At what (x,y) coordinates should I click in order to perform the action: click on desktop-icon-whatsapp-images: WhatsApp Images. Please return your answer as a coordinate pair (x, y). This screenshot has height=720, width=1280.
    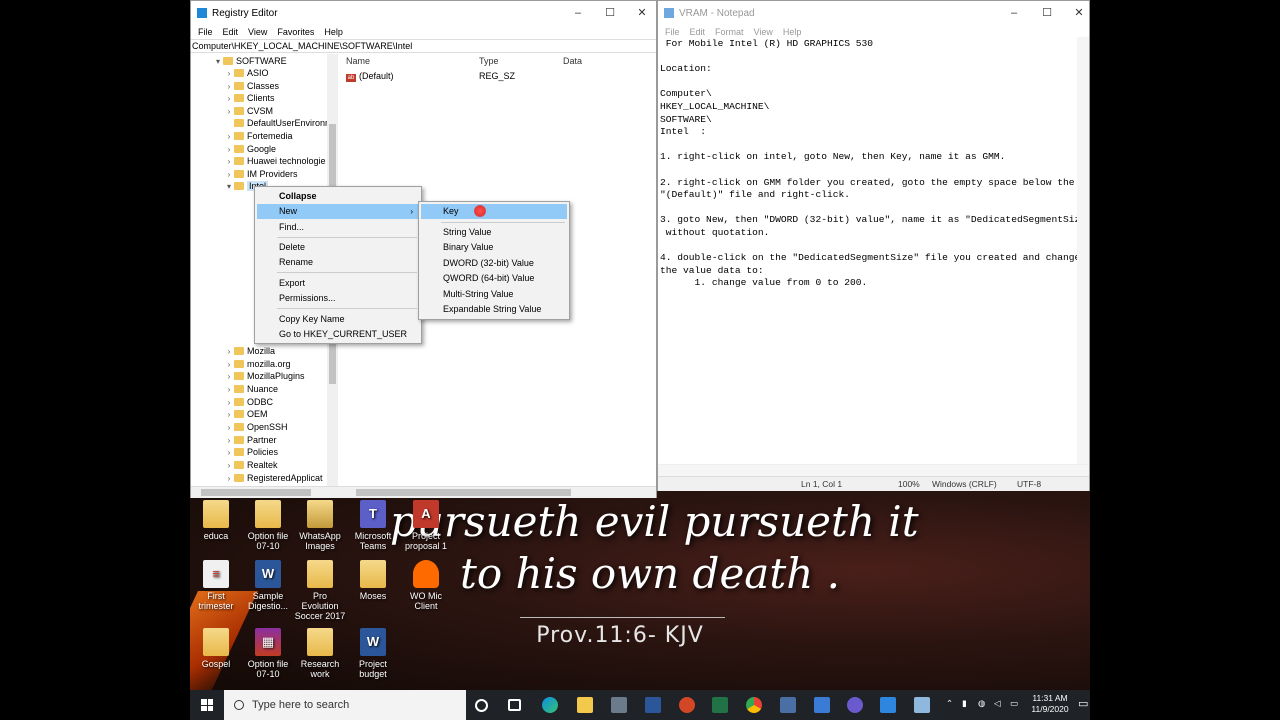
    Looking at the image, I should click on (320, 525).